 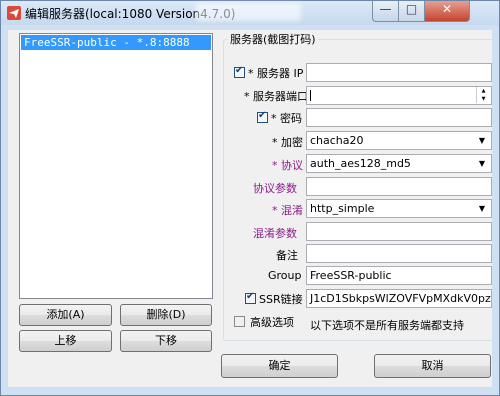 I want to click on title-bar: 编辑服务器(local:1080 Version4.7.0) — □ ✕, so click(x=250, y=13).